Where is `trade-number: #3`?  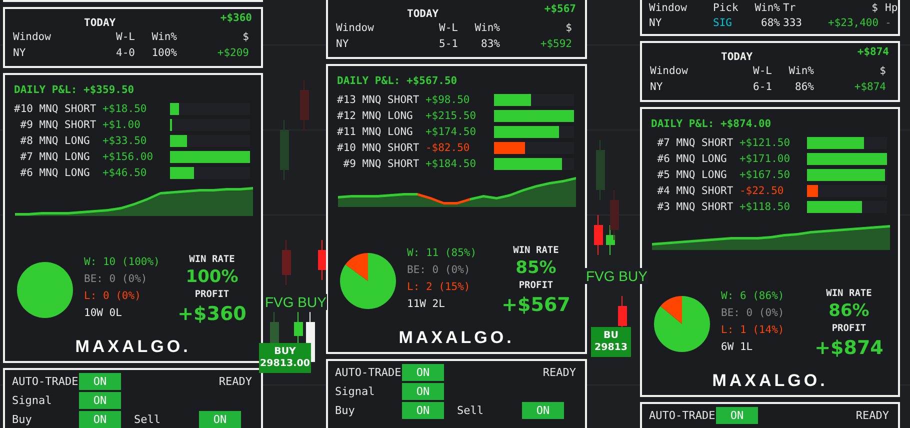
trade-number: #3 is located at coordinates (663, 207).